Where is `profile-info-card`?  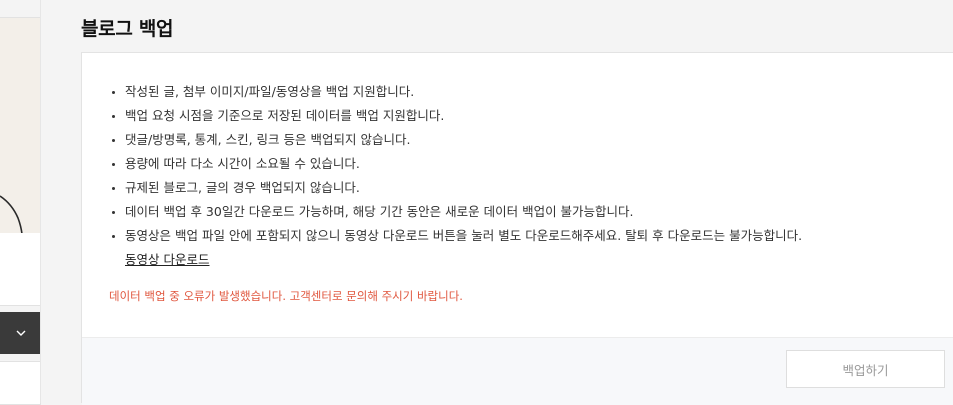
profile-info-card is located at coordinates (20, 269).